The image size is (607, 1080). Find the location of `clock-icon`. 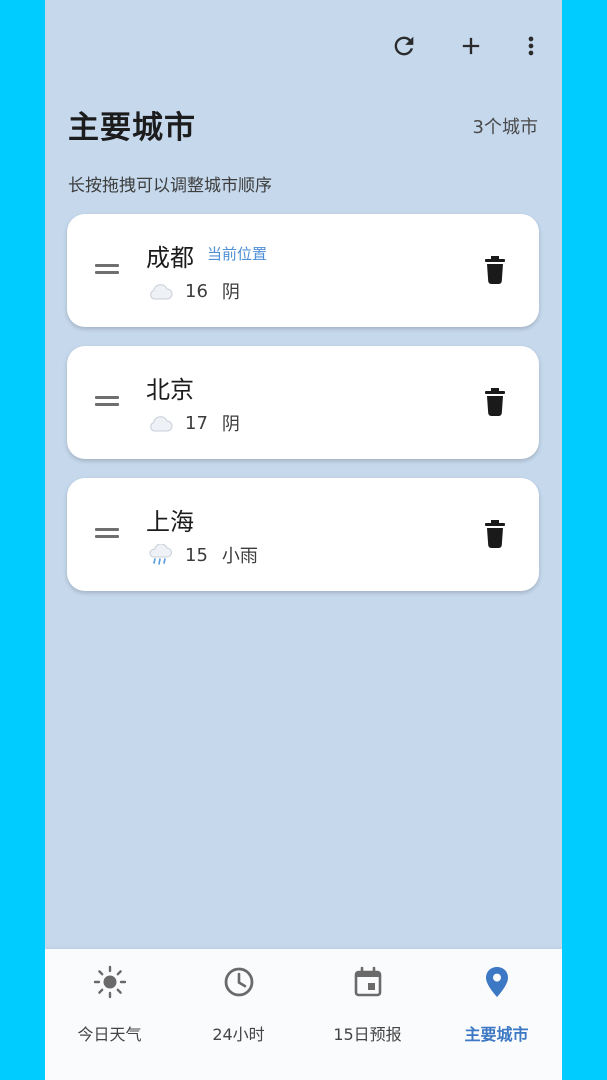

clock-icon is located at coordinates (238, 982).